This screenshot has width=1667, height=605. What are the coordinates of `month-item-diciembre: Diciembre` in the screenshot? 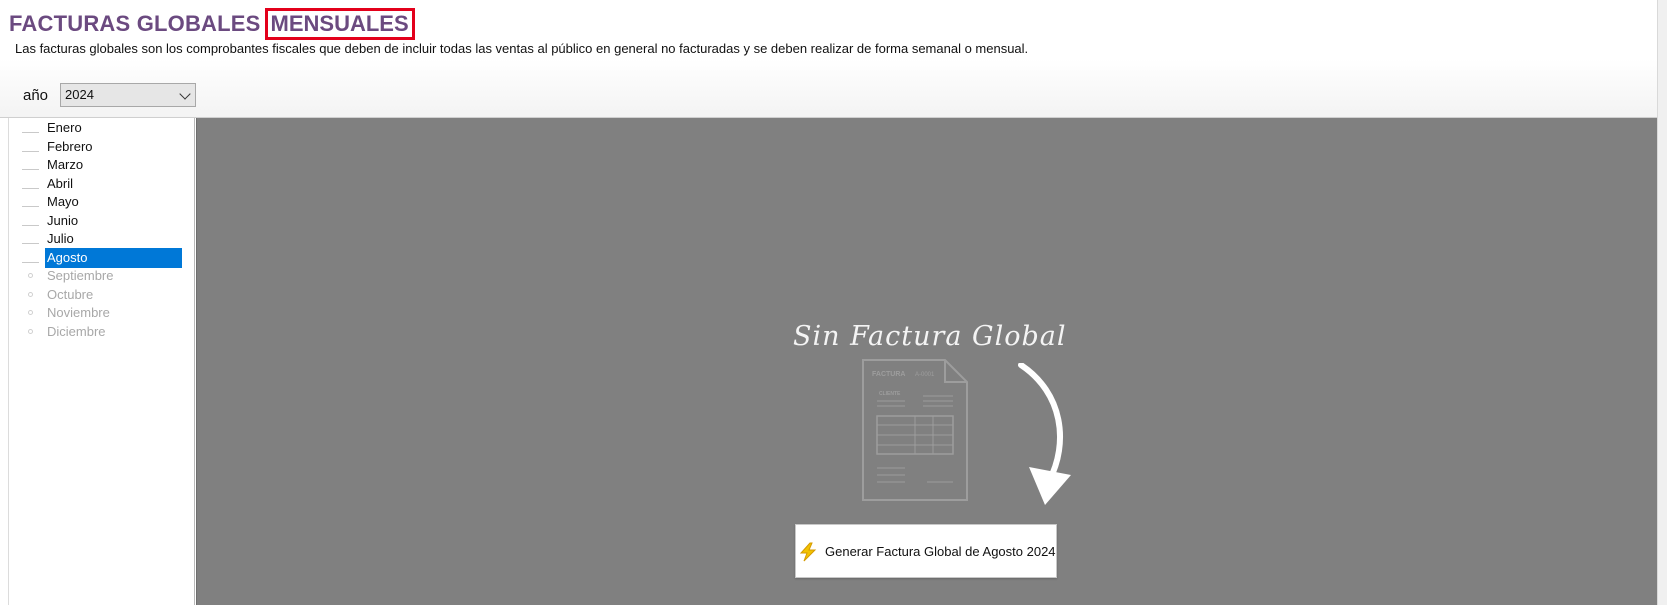 It's located at (102, 332).